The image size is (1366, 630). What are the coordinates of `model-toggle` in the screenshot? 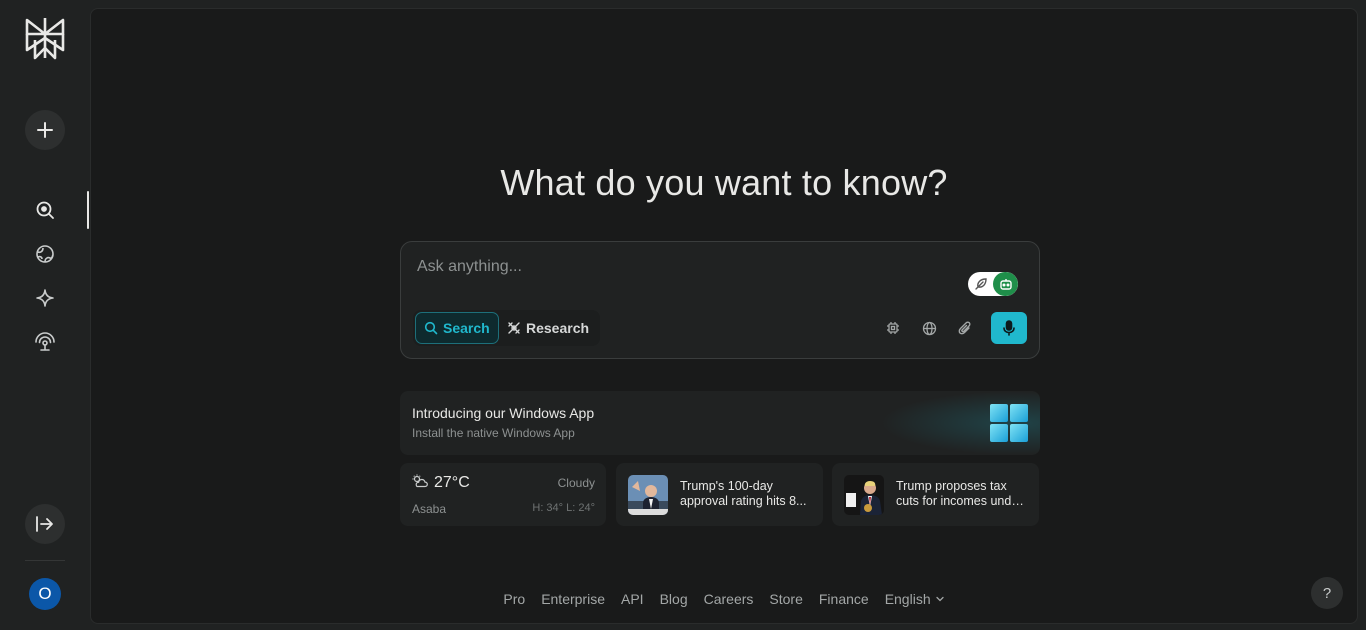 It's located at (993, 284).